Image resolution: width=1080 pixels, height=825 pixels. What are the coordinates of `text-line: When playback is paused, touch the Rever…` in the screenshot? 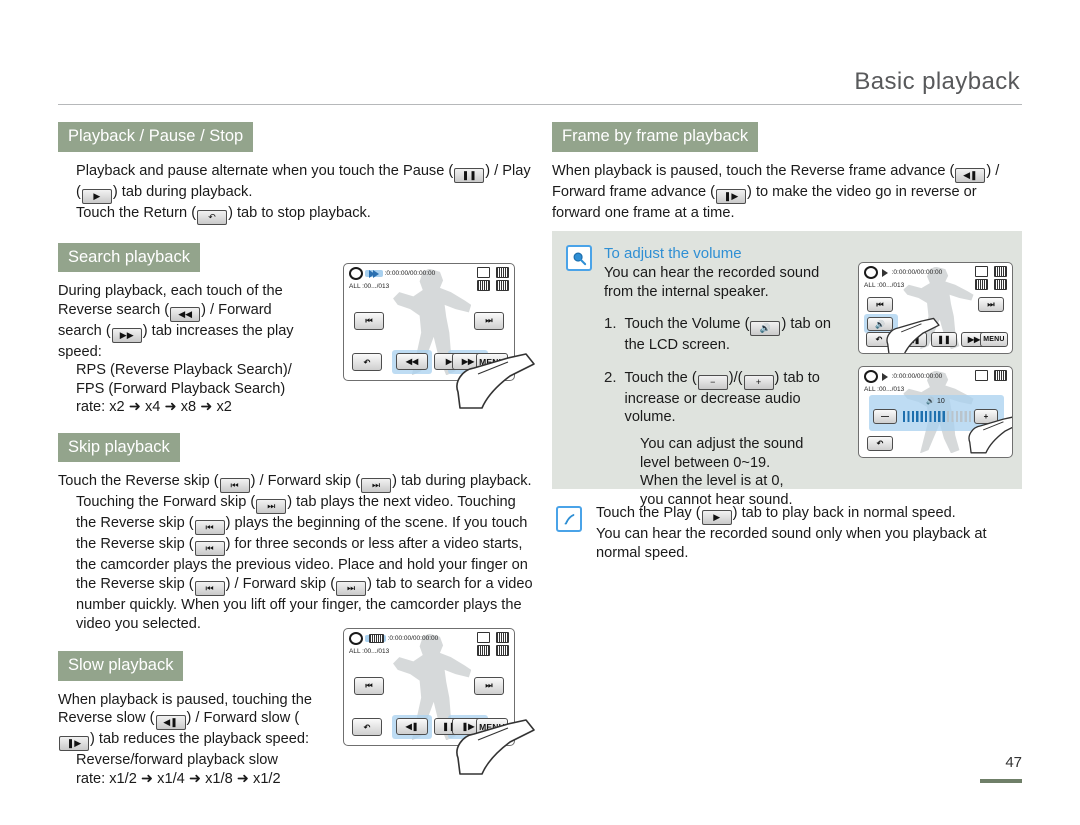 It's located at (753, 170).